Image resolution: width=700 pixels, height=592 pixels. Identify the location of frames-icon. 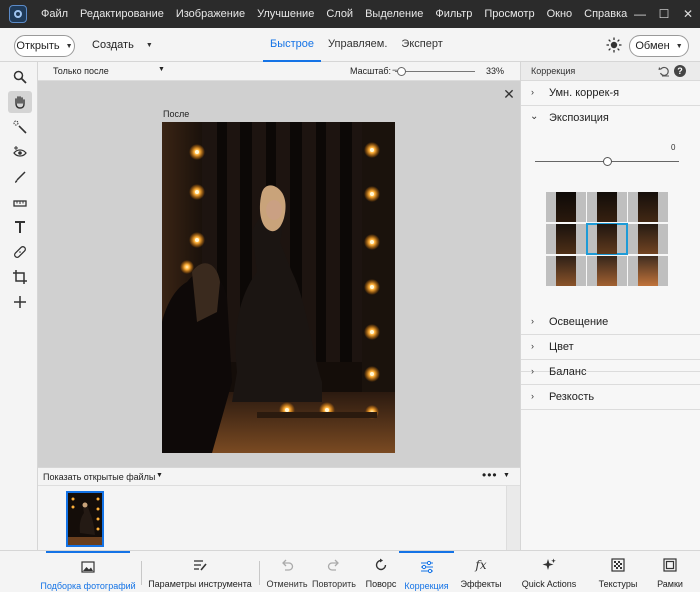
(670, 565).